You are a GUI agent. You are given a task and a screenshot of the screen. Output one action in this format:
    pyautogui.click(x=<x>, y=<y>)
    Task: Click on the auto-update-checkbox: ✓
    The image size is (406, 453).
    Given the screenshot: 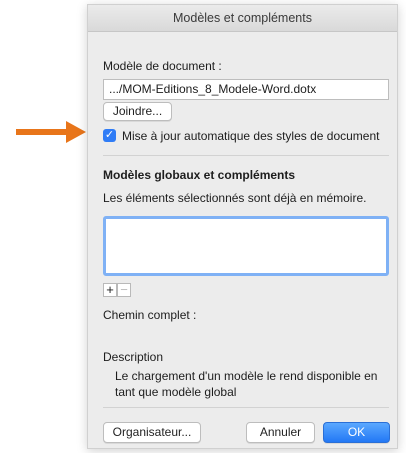 What is the action you would take?
    pyautogui.click(x=109, y=135)
    